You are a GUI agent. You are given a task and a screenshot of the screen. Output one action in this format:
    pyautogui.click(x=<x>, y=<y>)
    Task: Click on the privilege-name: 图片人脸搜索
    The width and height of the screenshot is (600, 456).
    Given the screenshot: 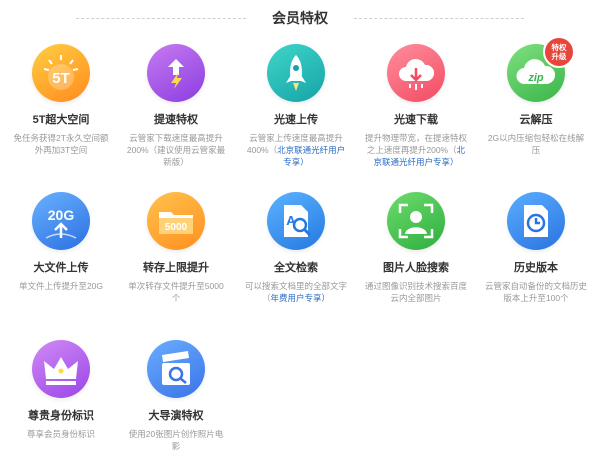 What is the action you would take?
    pyautogui.click(x=416, y=268)
    